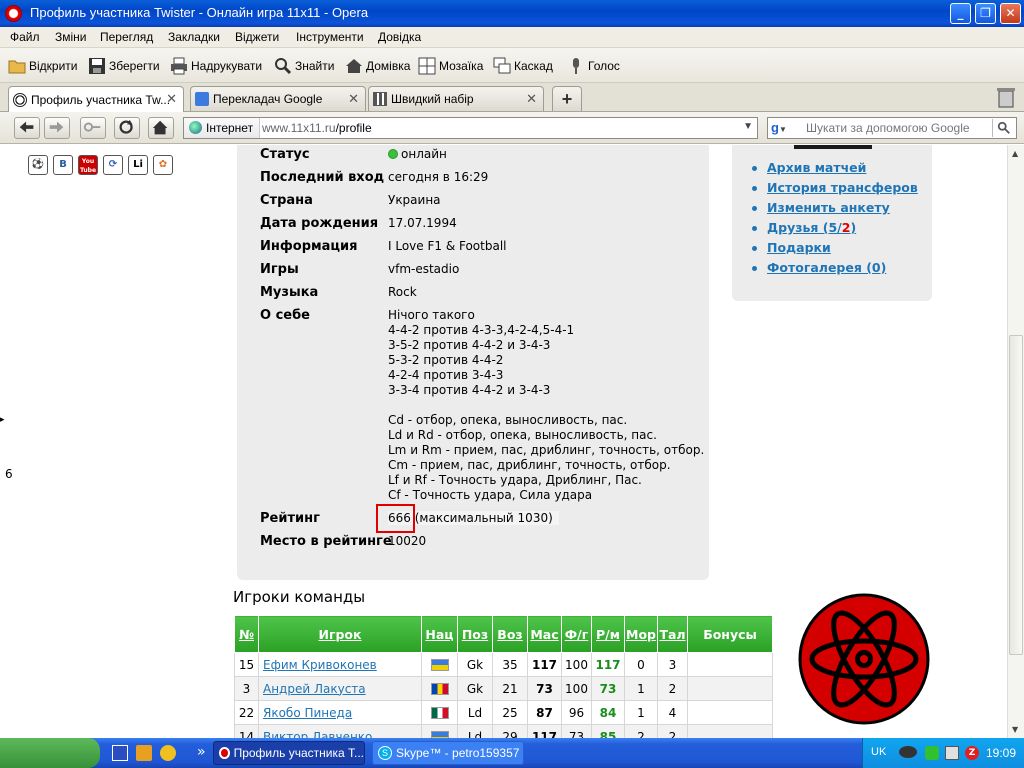 The image size is (1024, 768). I want to click on maximize-button: ❐, so click(985, 13).